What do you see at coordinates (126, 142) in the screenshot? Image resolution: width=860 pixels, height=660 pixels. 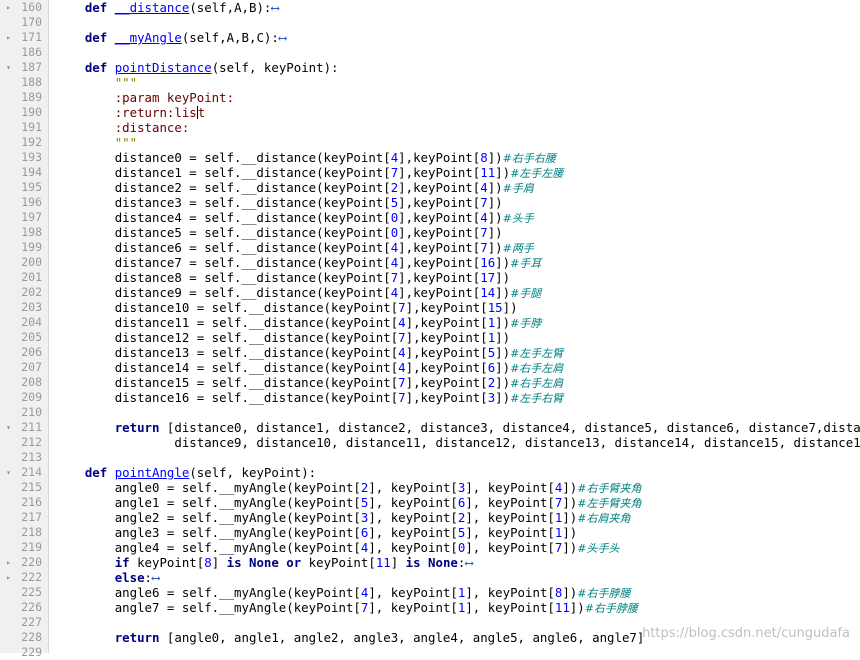 I see `docstring-quote: """` at bounding box center [126, 142].